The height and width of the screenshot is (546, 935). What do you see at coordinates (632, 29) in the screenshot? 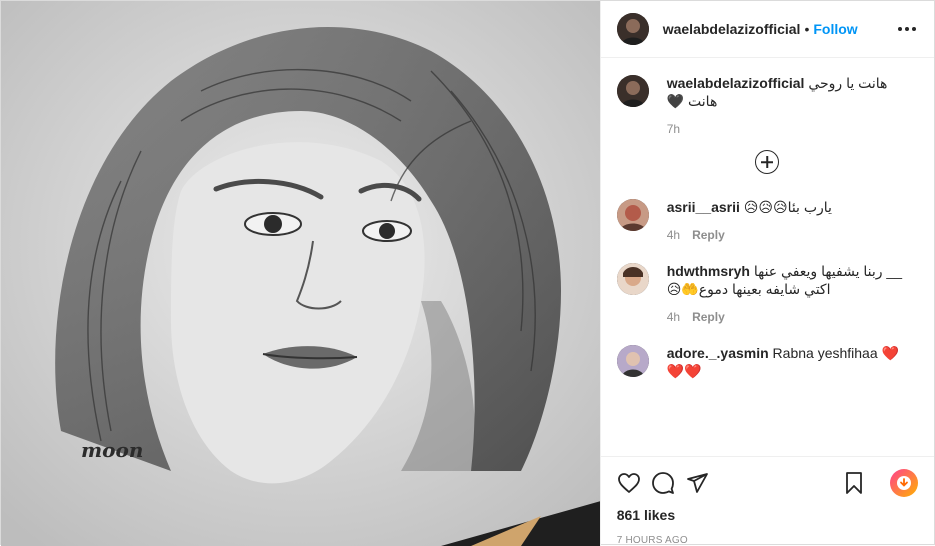
I see `author-avatar` at bounding box center [632, 29].